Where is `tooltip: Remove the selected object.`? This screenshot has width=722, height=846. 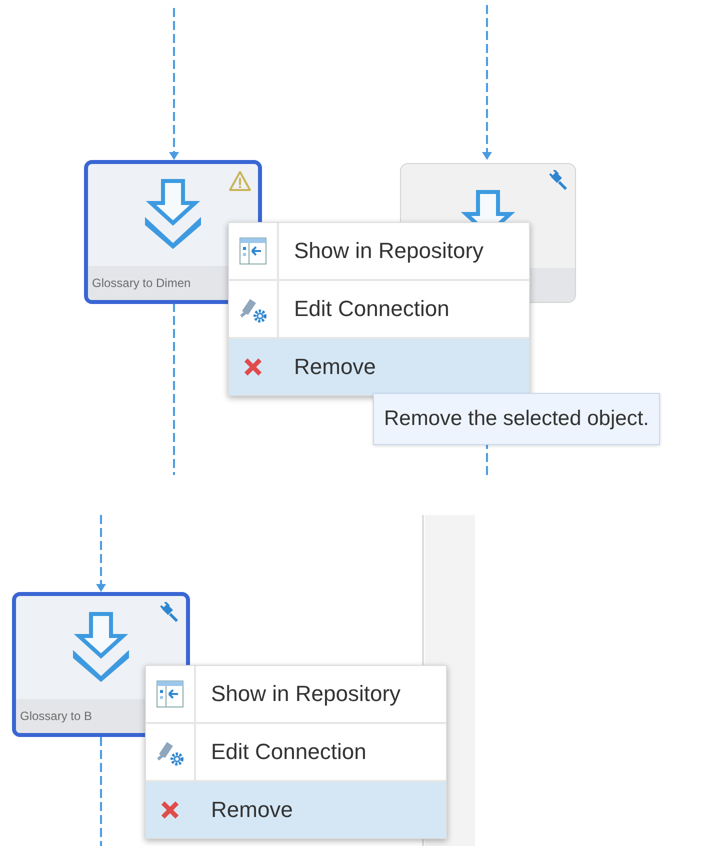 tooltip: Remove the selected object. is located at coordinates (516, 419).